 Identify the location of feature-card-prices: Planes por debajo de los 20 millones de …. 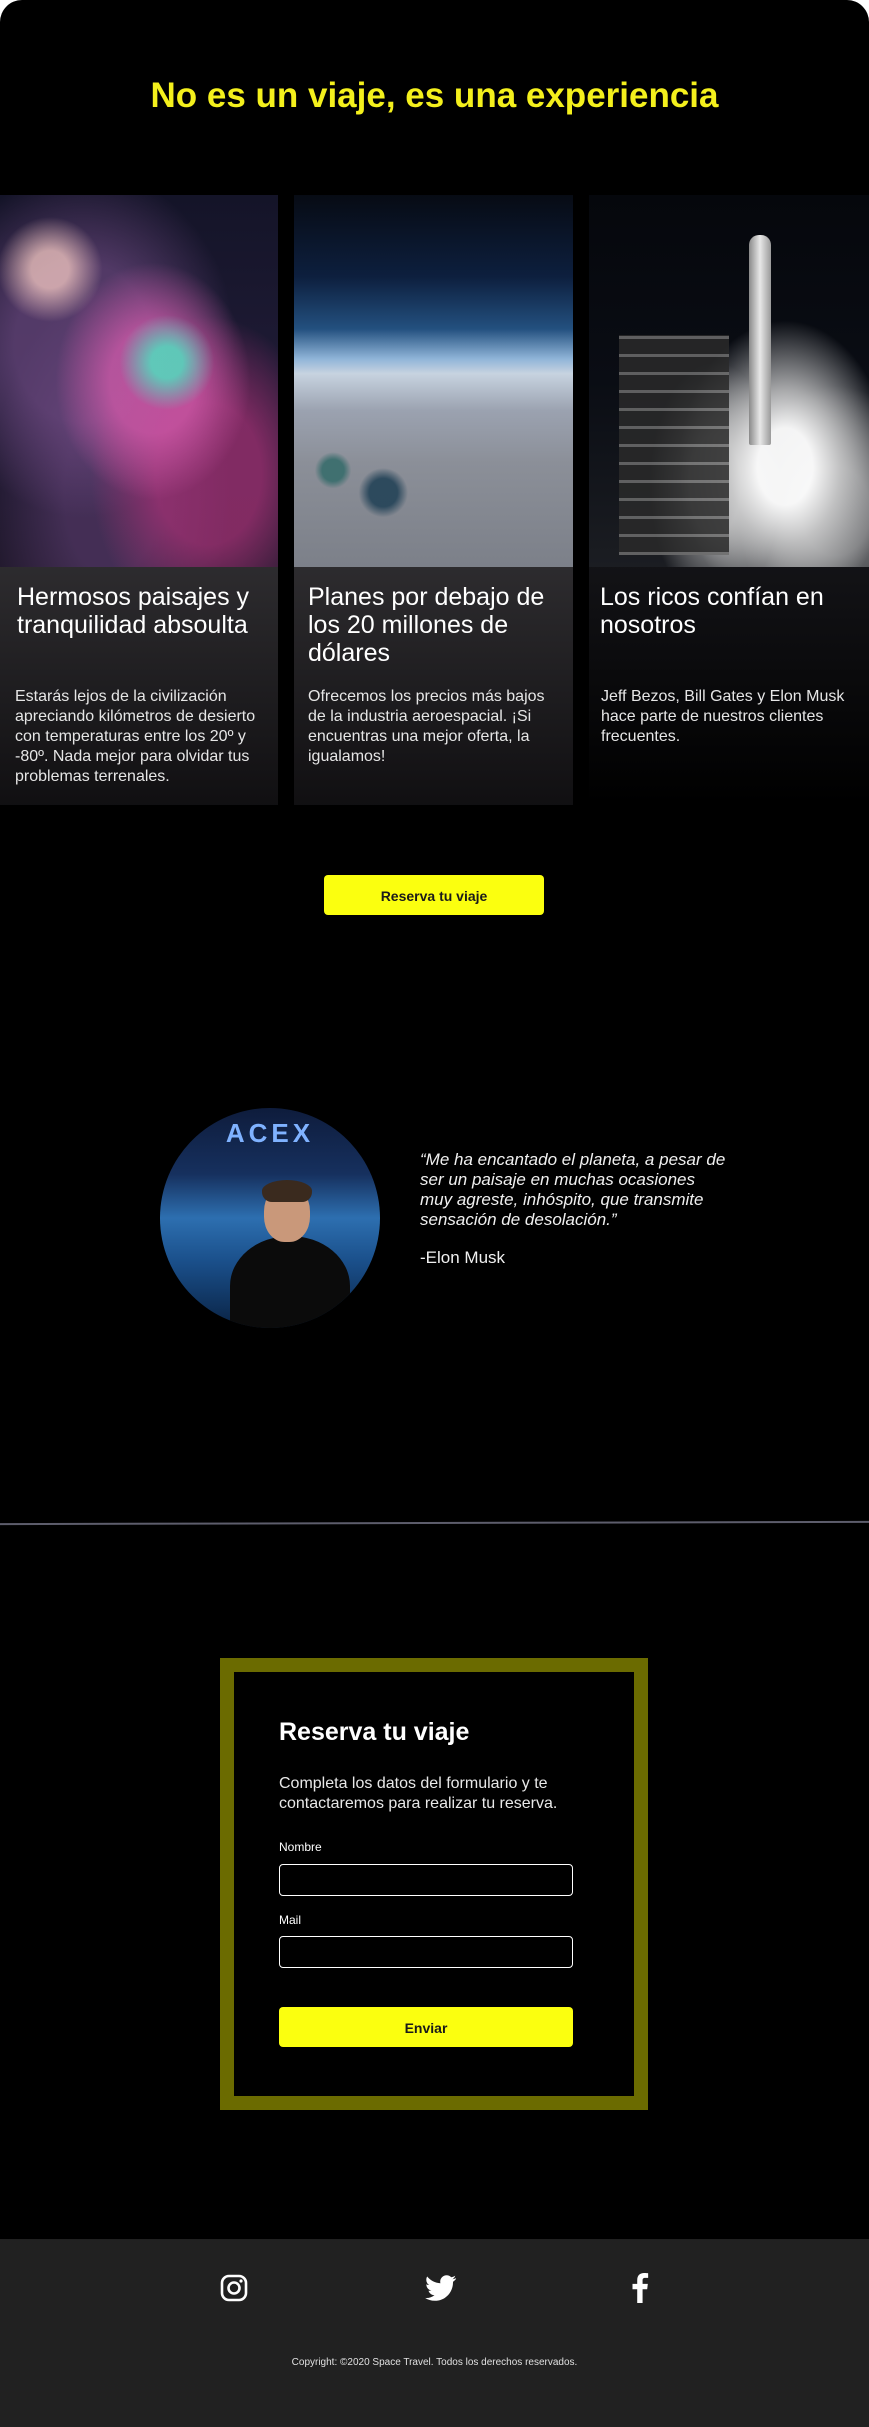
(433, 500).